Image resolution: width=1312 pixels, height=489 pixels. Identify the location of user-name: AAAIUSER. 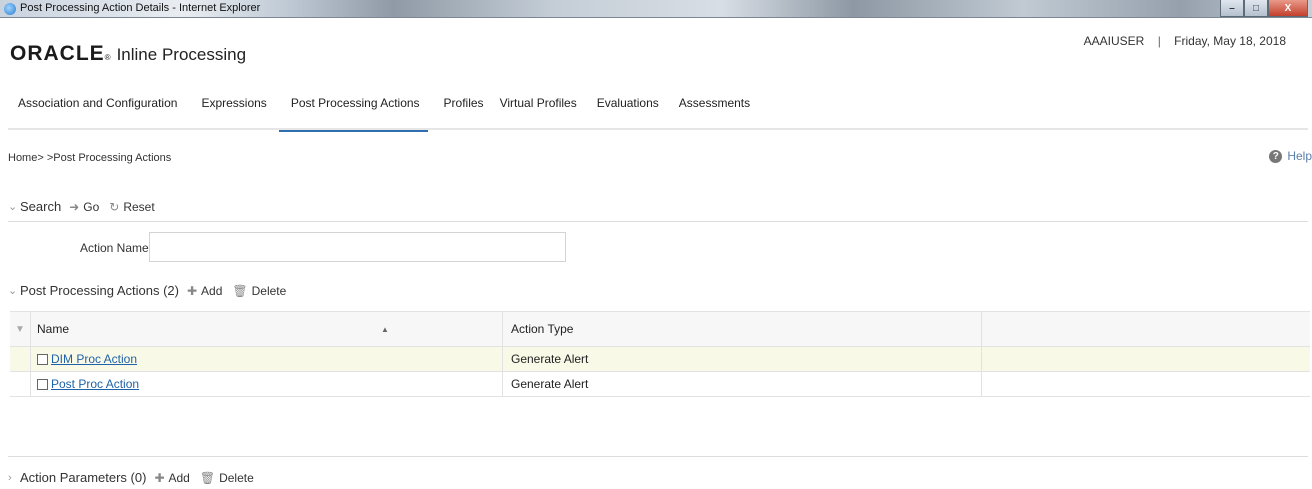
(1114, 41).